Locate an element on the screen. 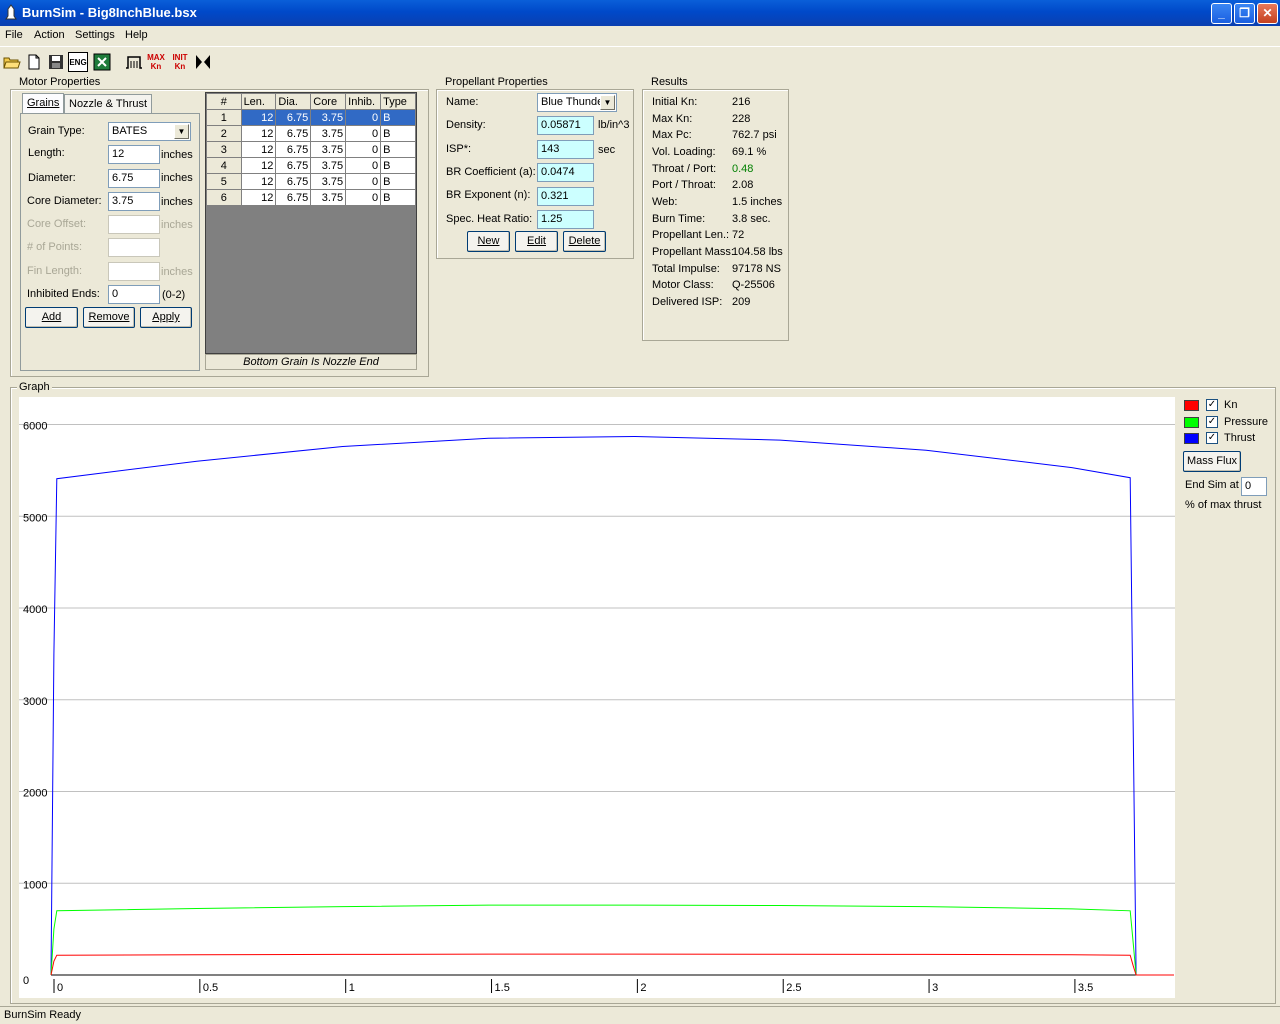 The height and width of the screenshot is (1024, 1280). col-header-dia: Dia. is located at coordinates (293, 101).